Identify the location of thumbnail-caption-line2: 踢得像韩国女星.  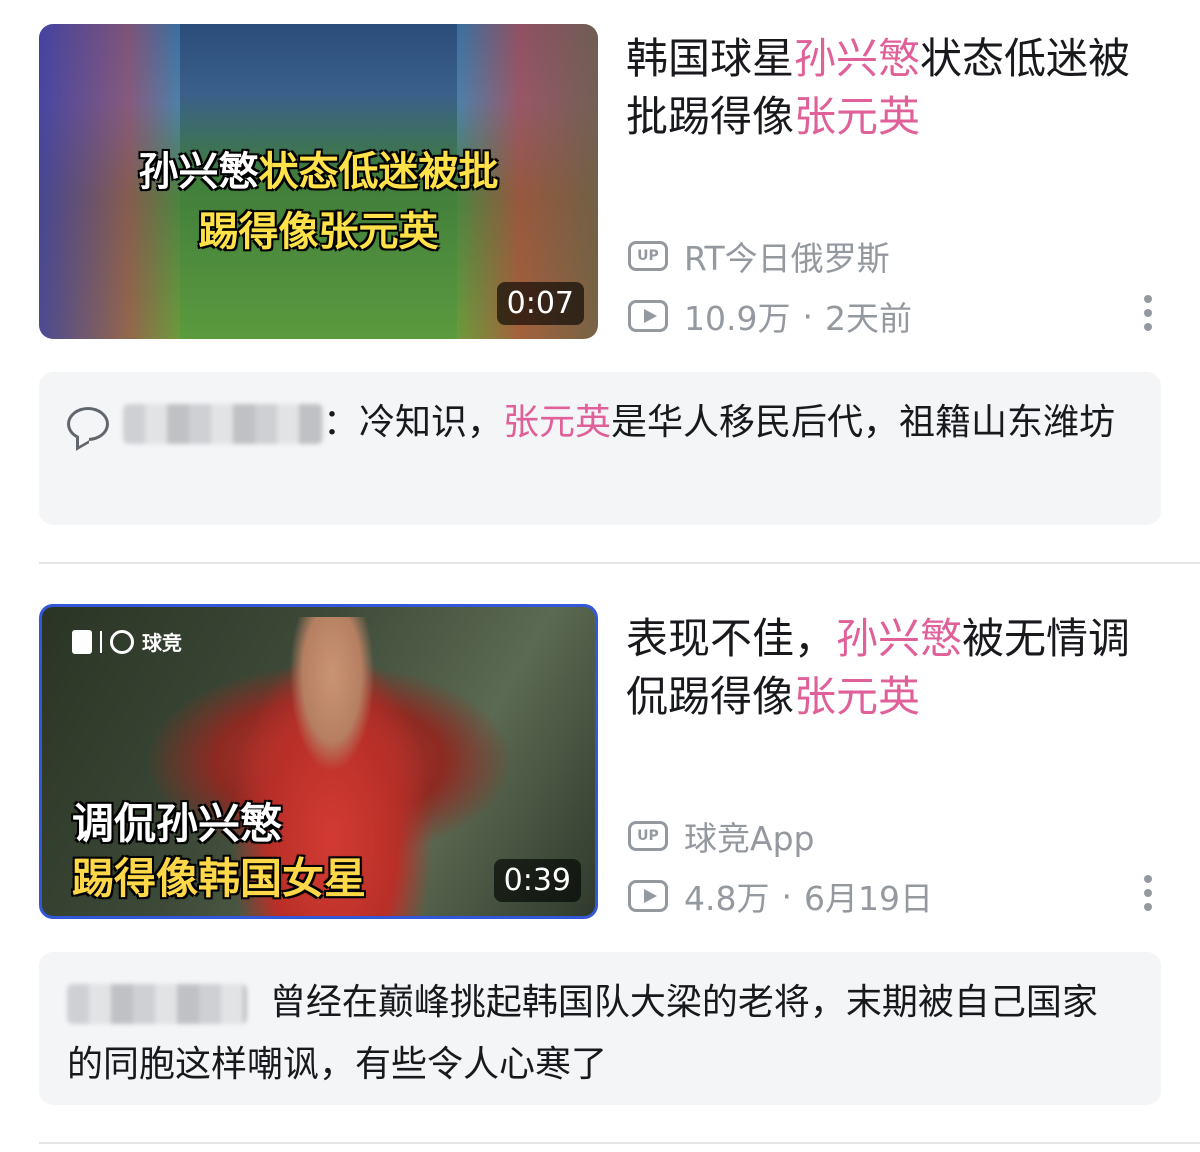
(219, 878).